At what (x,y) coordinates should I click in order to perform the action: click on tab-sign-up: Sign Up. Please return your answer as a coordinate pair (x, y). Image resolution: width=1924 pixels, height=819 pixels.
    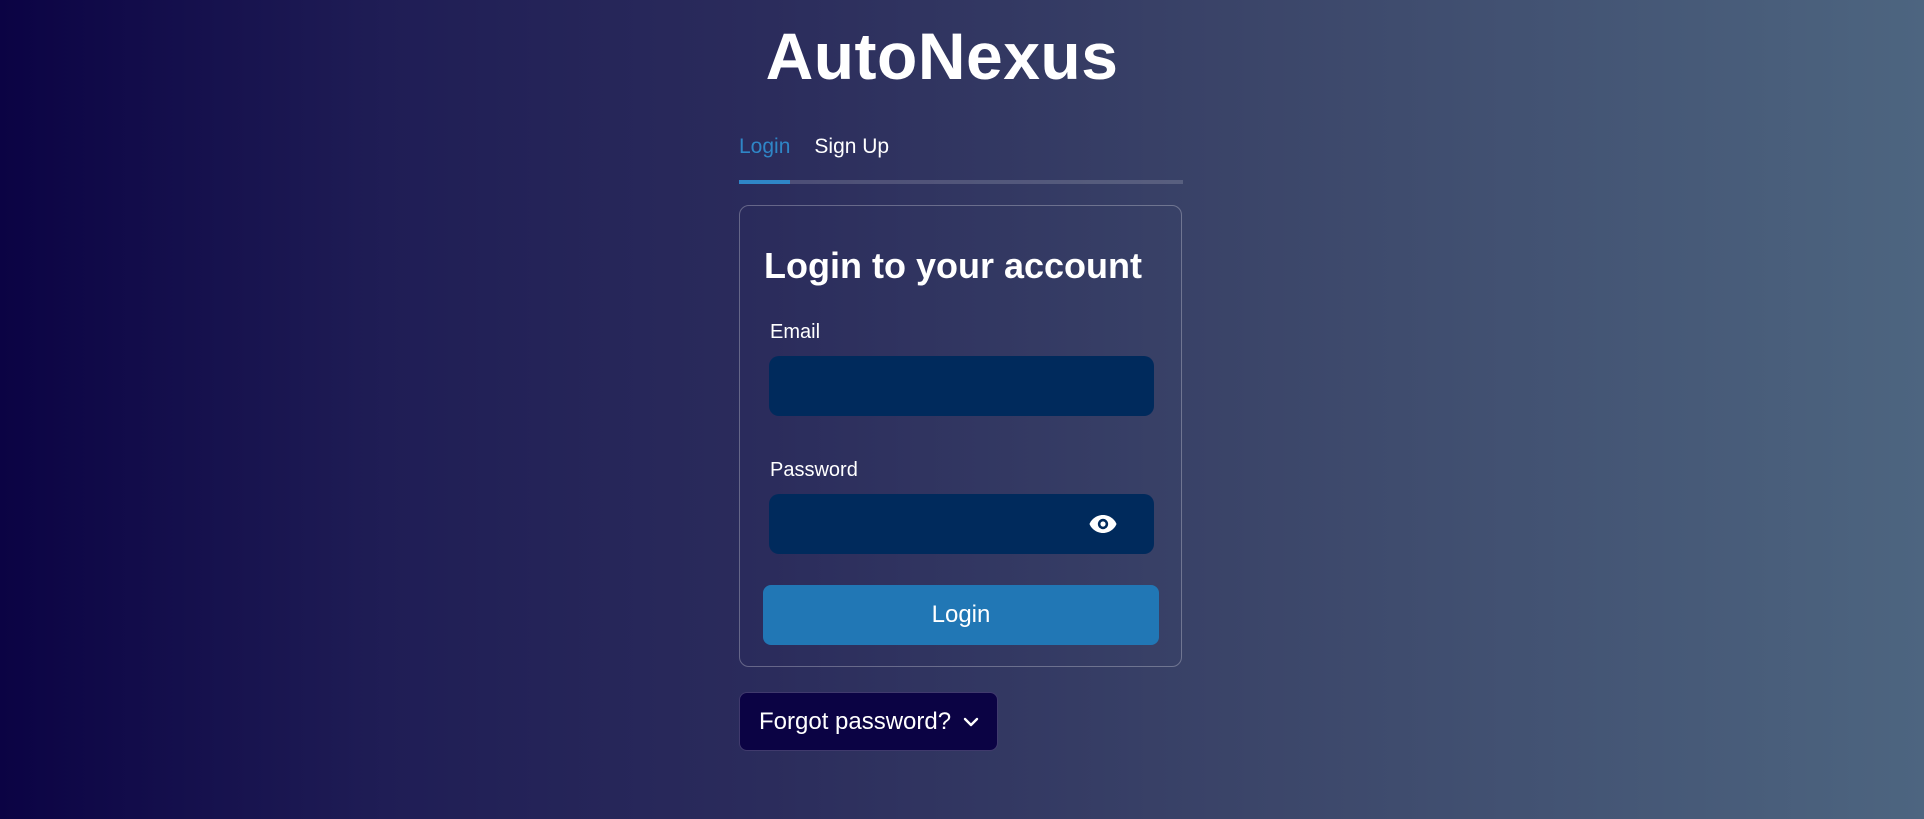
    Looking at the image, I should click on (851, 154).